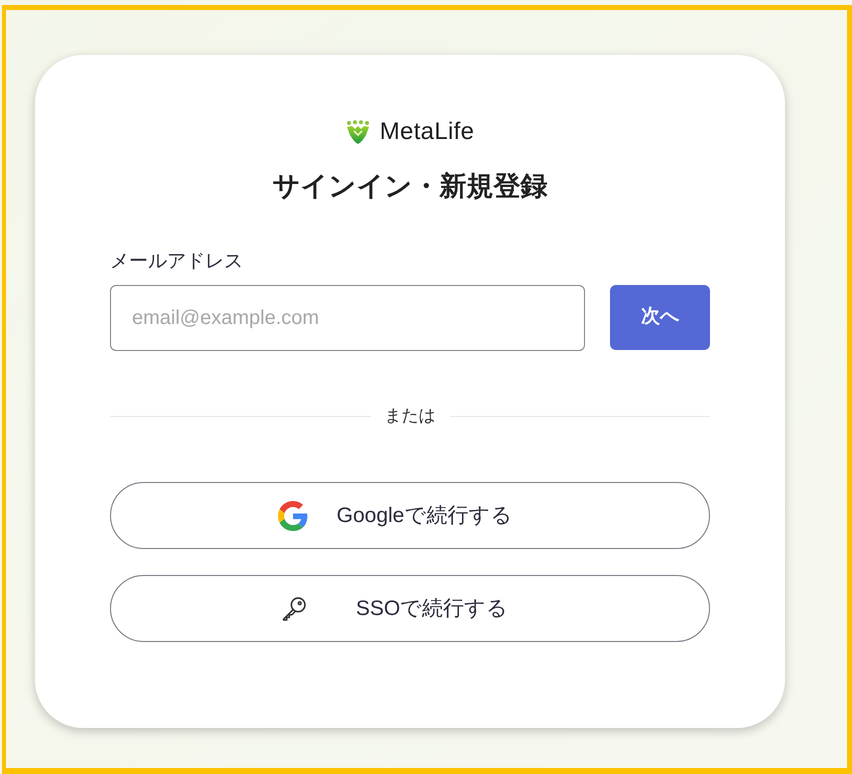 The width and height of the screenshot is (852, 774). Describe the element at coordinates (410, 186) in the screenshot. I see `page-title: サインイン・新規登録` at that location.